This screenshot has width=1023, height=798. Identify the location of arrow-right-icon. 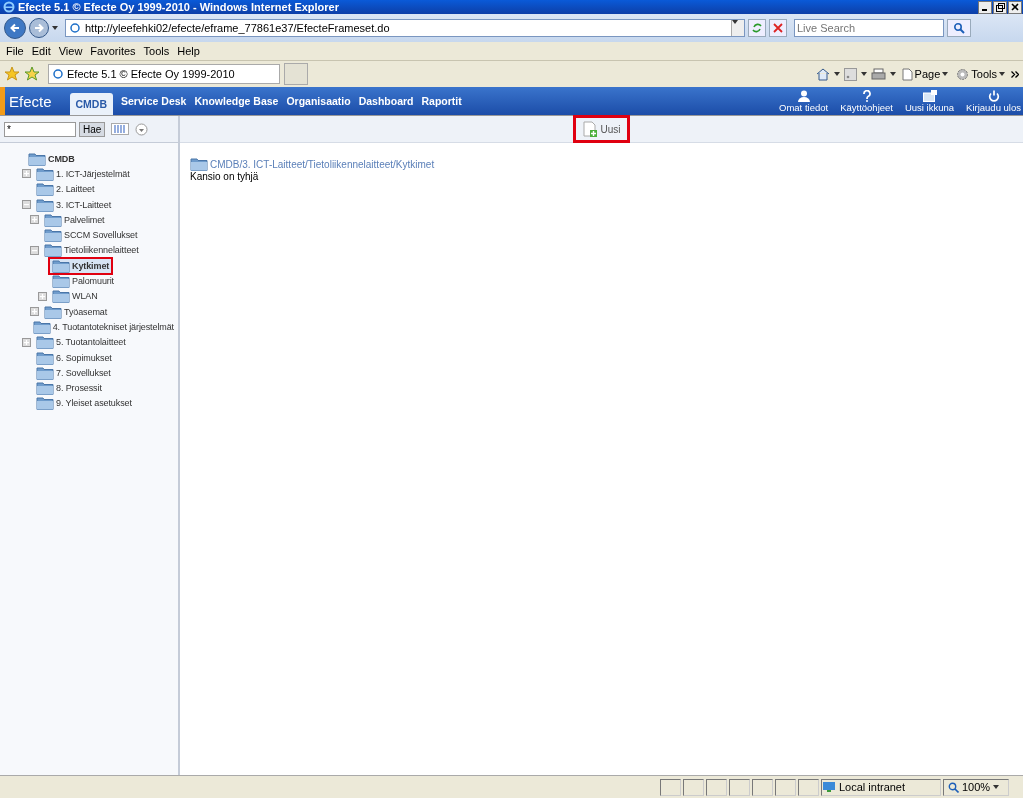
(39, 28).